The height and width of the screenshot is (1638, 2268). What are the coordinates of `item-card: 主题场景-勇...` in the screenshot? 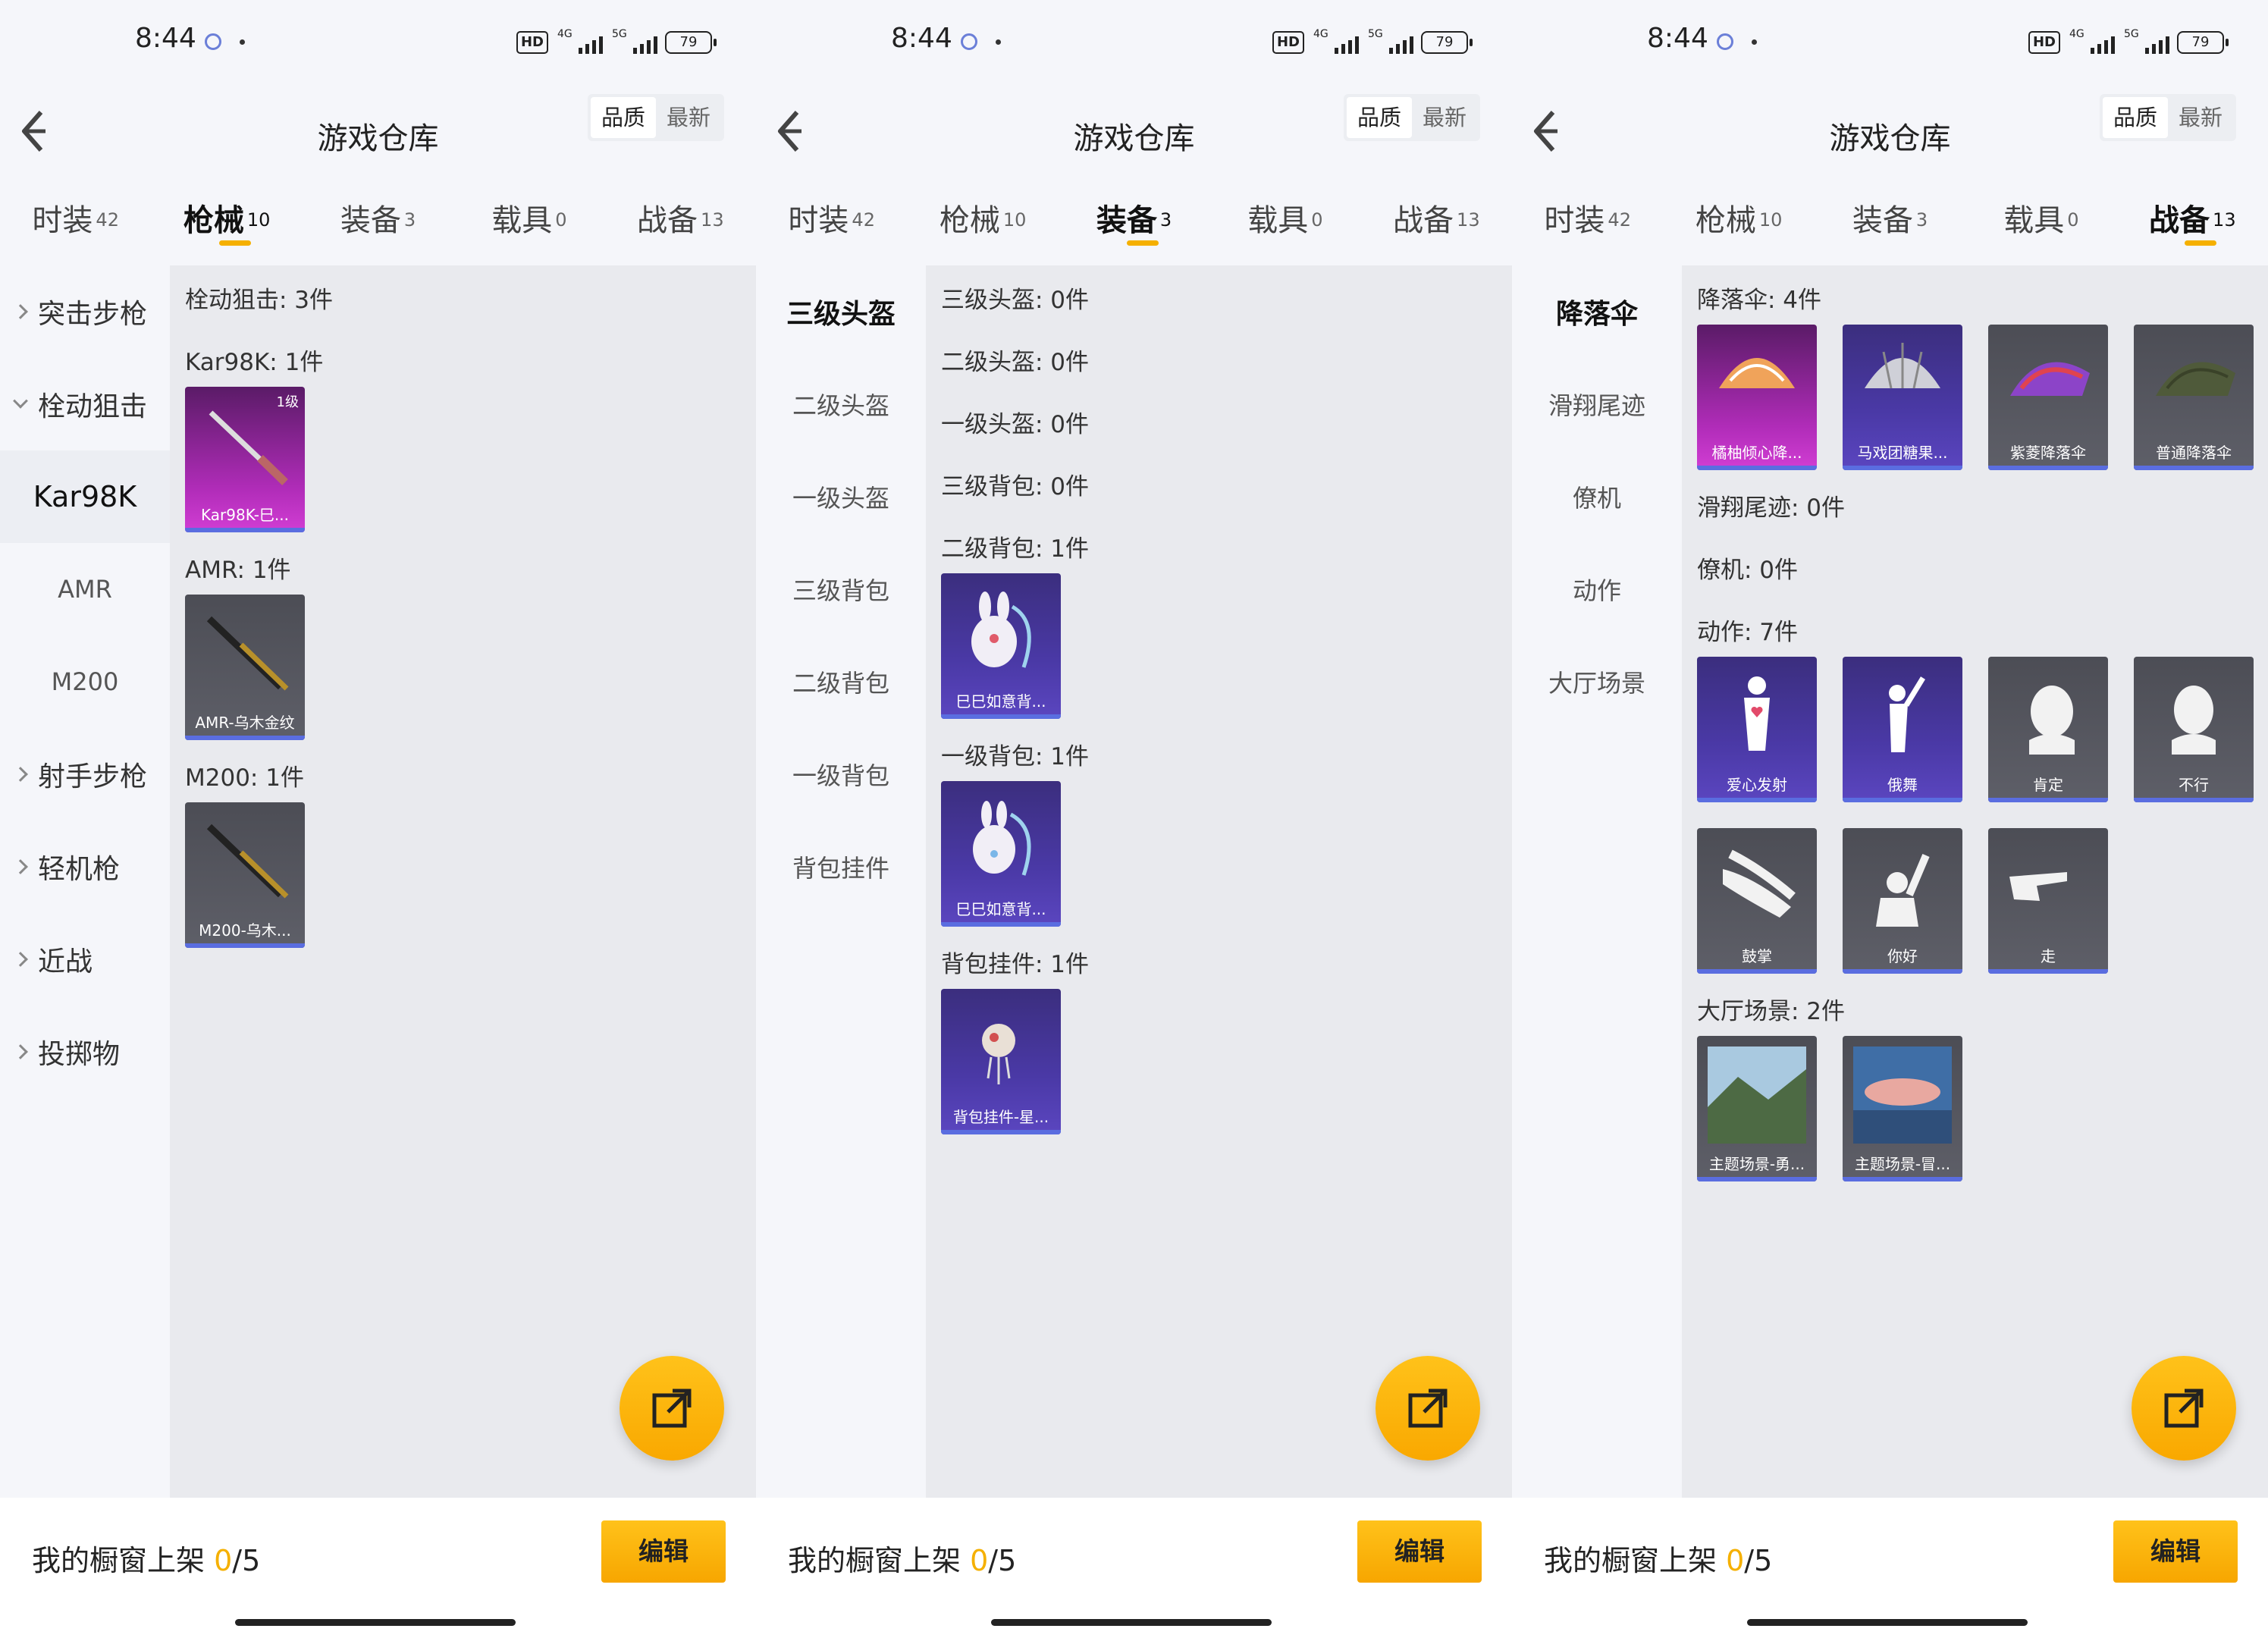 It's located at (1757, 1108).